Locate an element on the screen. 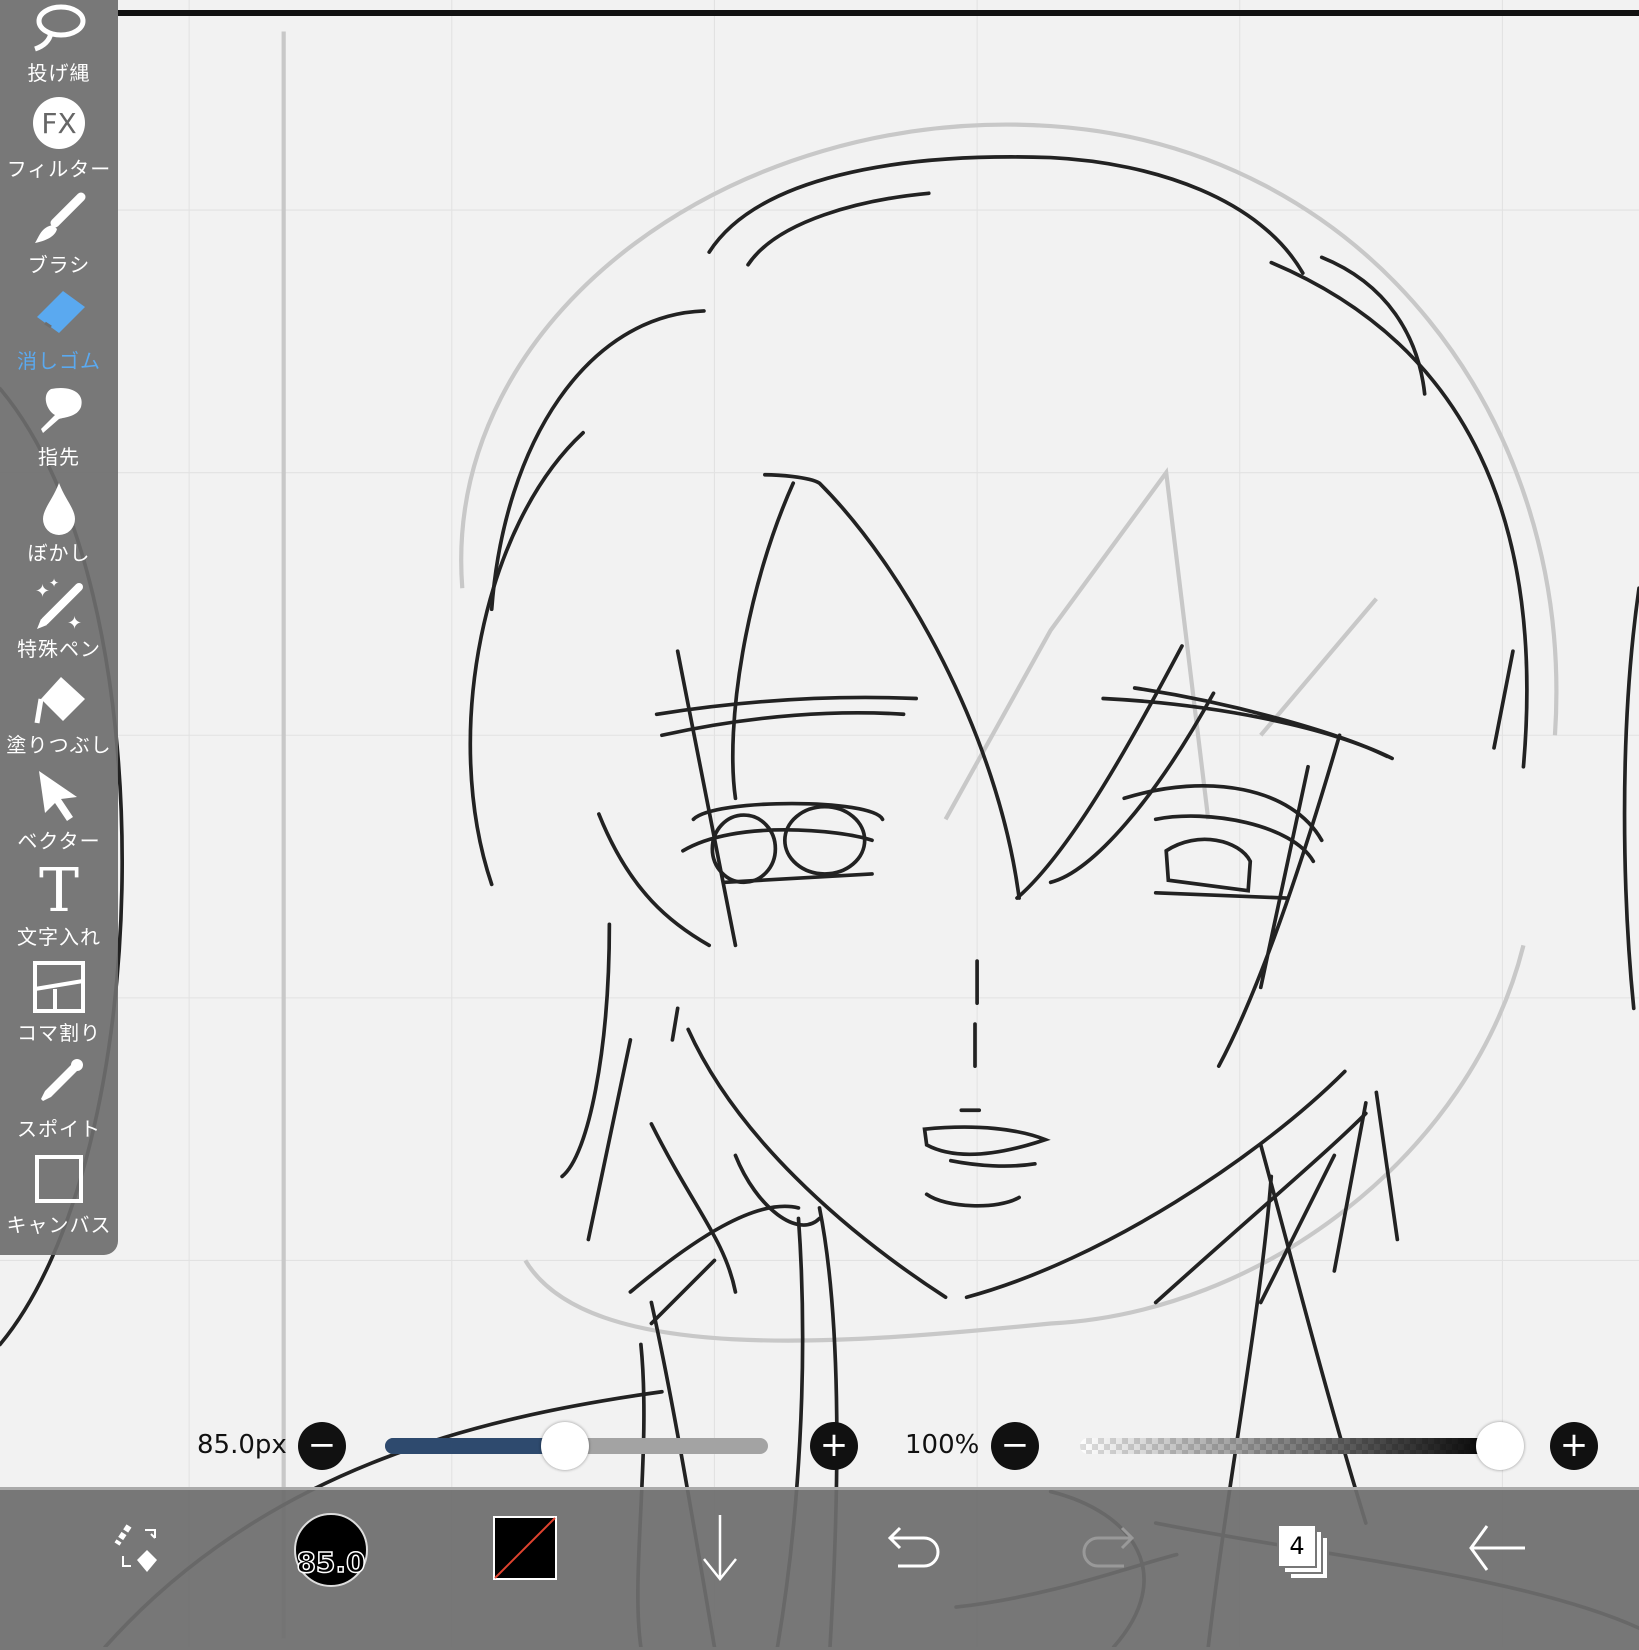 The height and width of the screenshot is (1650, 1639). back-arrow-icon is located at coordinates (1497, 1550).